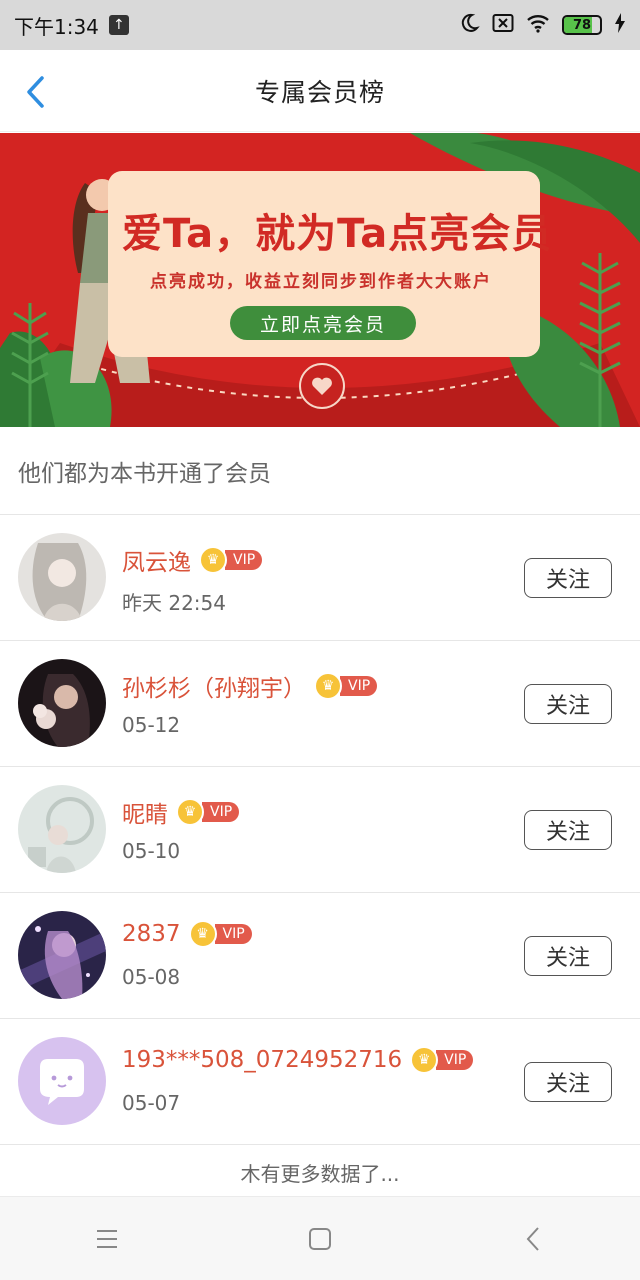 This screenshot has height=1280, width=640. I want to click on system-nav-bar, so click(320, 1238).